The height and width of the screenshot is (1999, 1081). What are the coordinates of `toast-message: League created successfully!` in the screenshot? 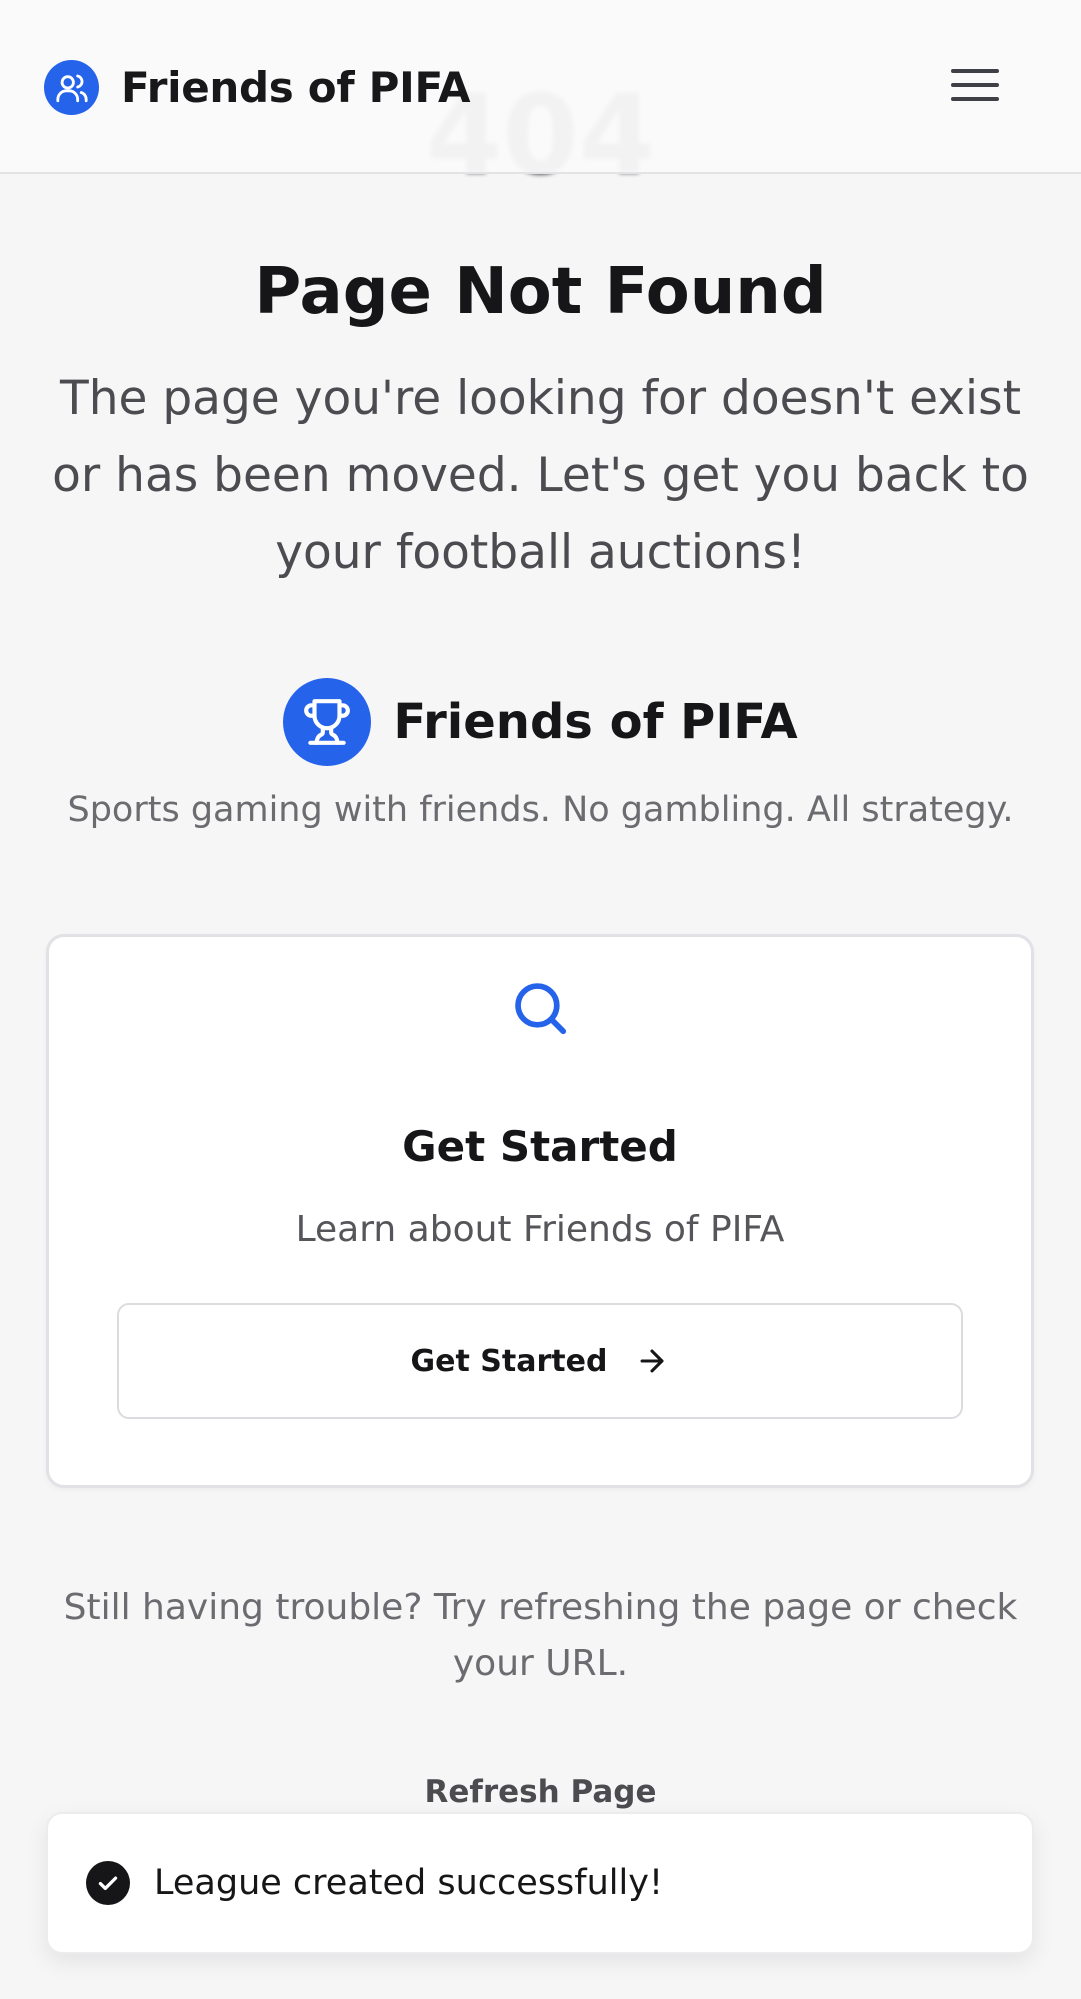 It's located at (408, 1883).